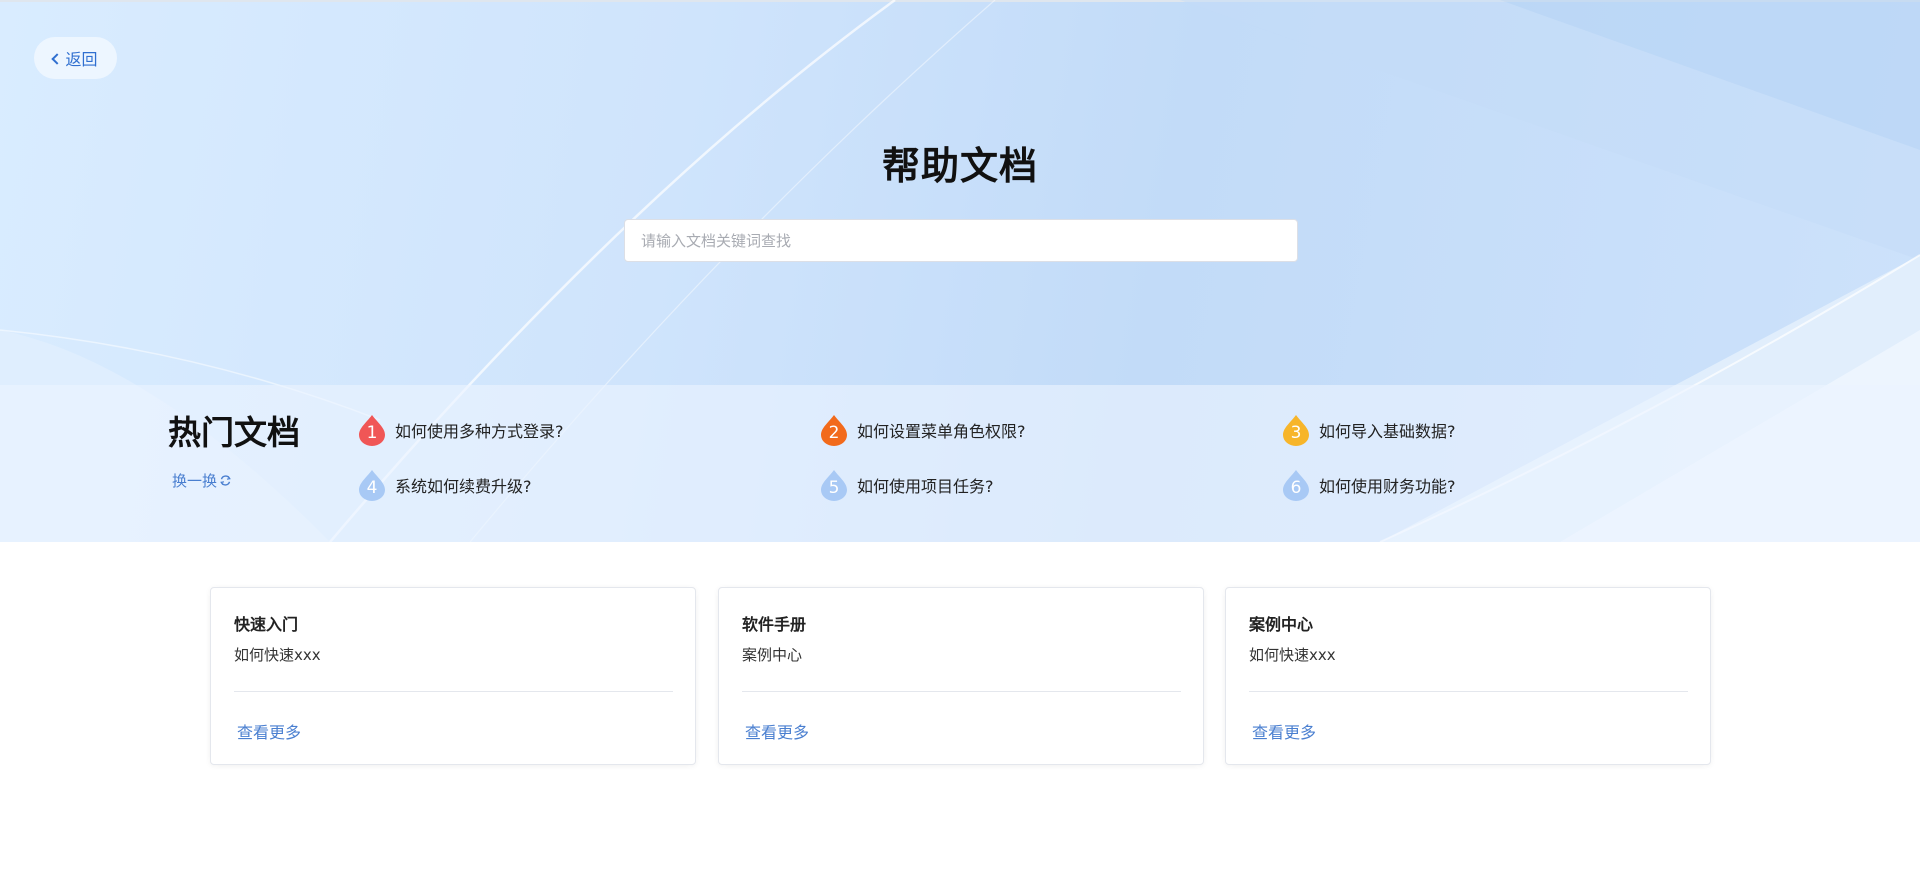  What do you see at coordinates (479, 431) in the screenshot?
I see `hot-doc-label: 如何使用多种方式登录?` at bounding box center [479, 431].